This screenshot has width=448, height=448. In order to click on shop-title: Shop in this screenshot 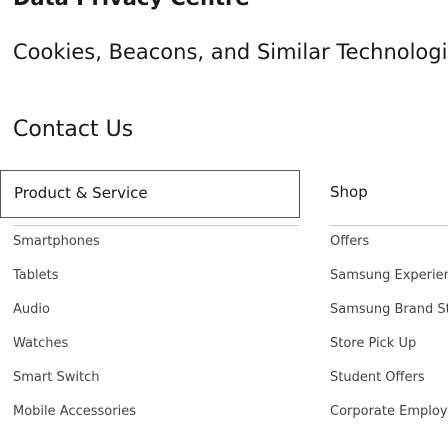, I will do `click(349, 192)`.